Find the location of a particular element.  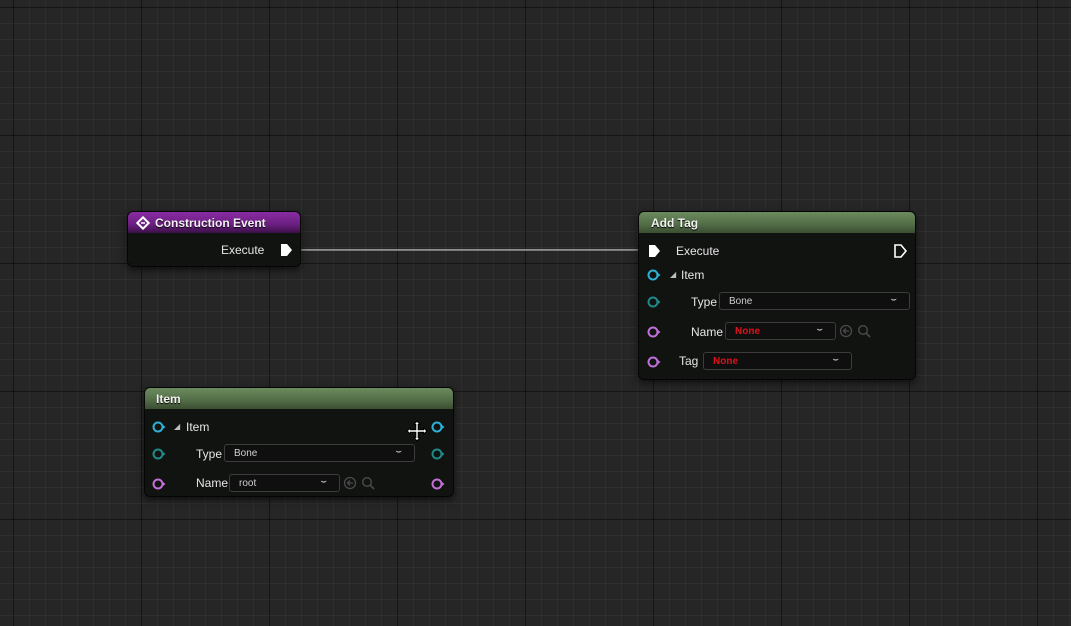

add-tag-execute-label: Execute is located at coordinates (698, 251).